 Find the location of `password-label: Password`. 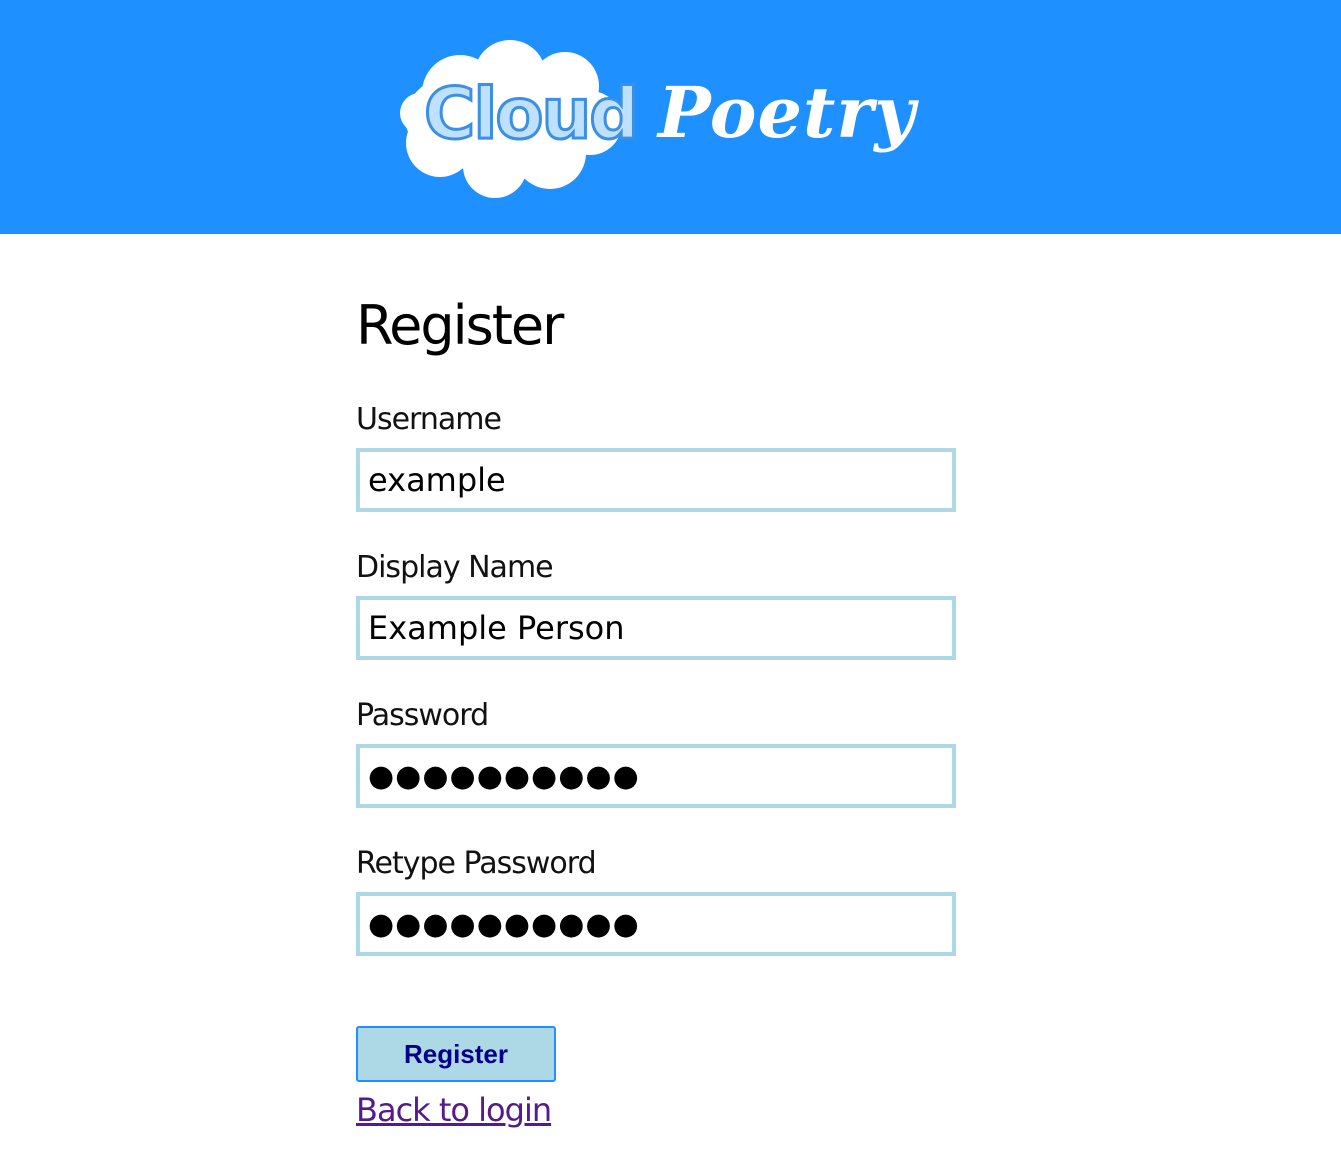

password-label: Password is located at coordinates (422, 715).